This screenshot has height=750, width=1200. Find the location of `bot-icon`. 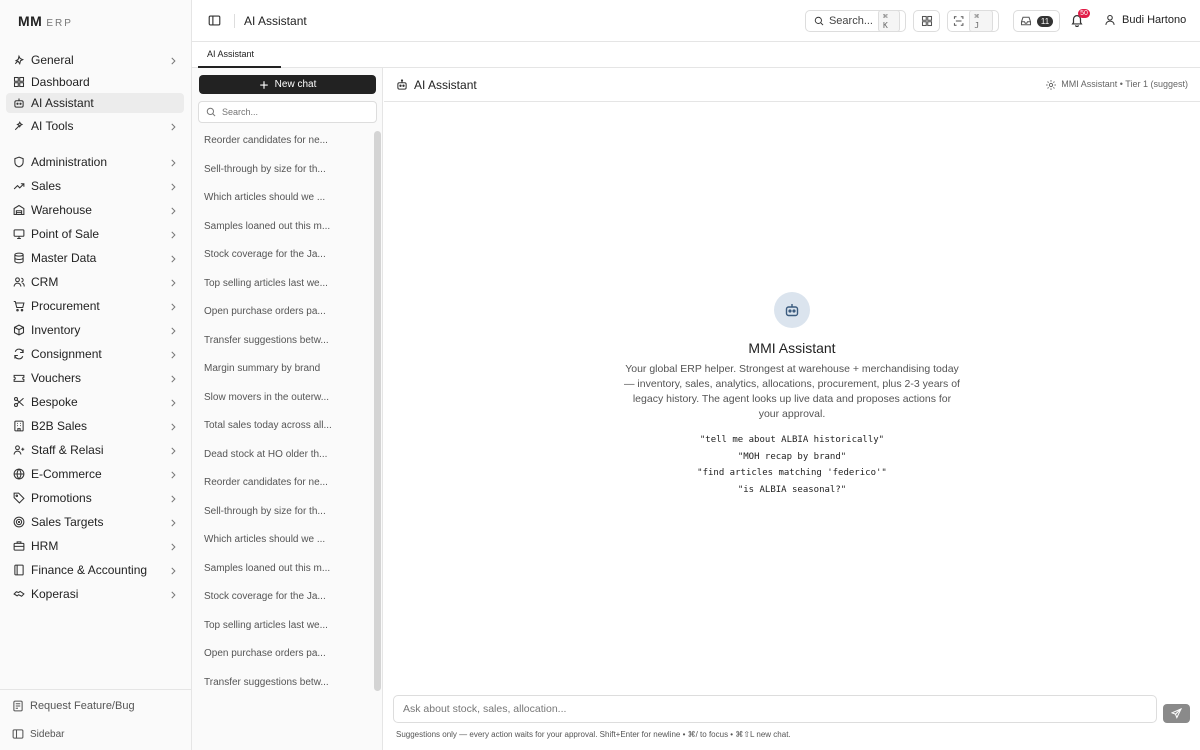

bot-icon is located at coordinates (18, 103).